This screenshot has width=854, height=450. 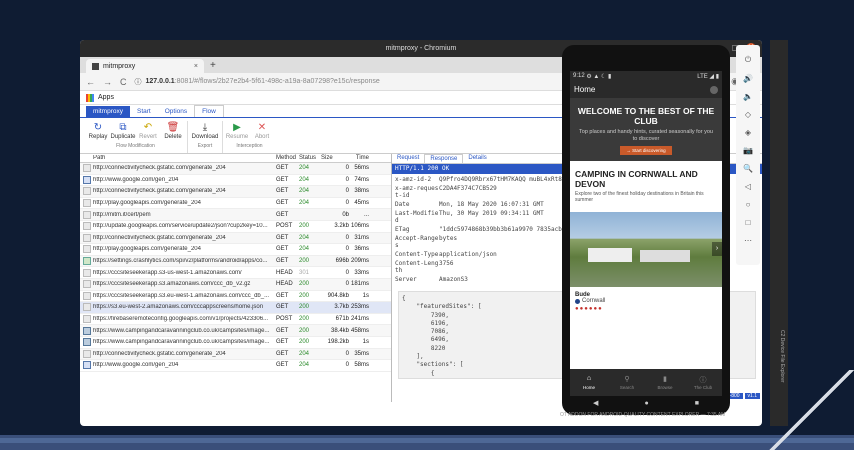 I want to click on back-triangle-icon: ◀, so click(x=595, y=403).